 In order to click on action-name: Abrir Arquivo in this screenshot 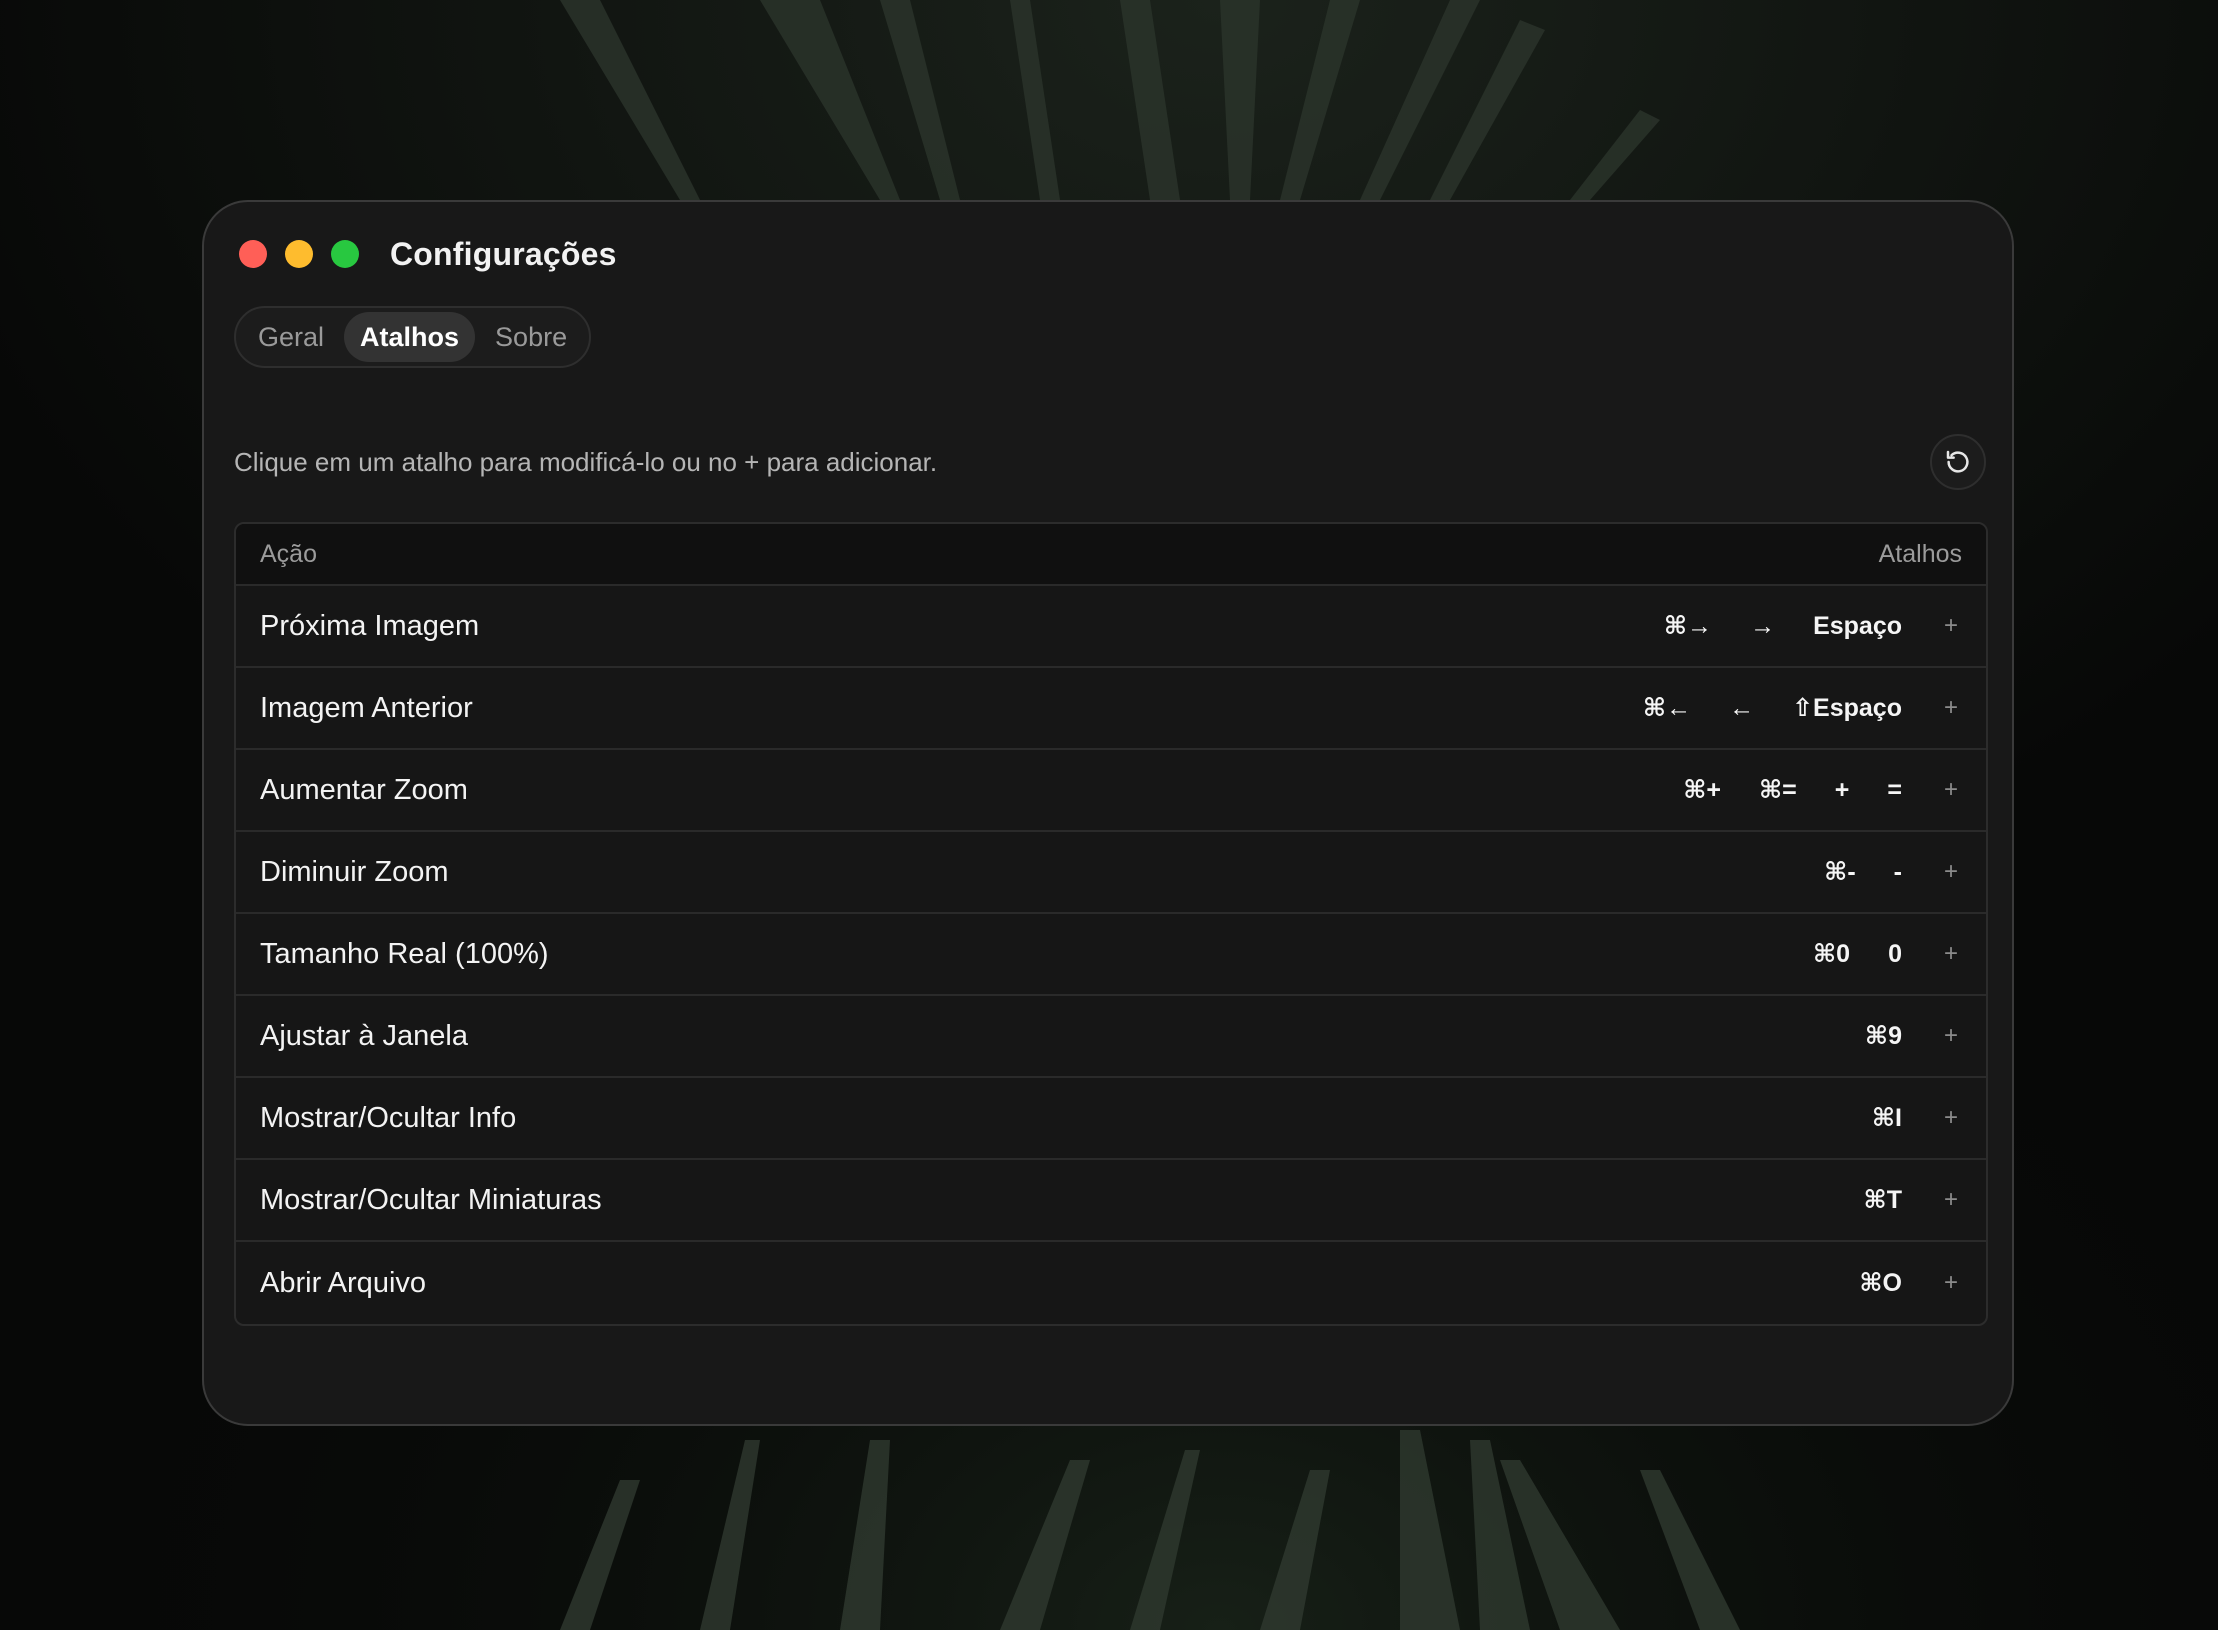, I will do `click(343, 1282)`.